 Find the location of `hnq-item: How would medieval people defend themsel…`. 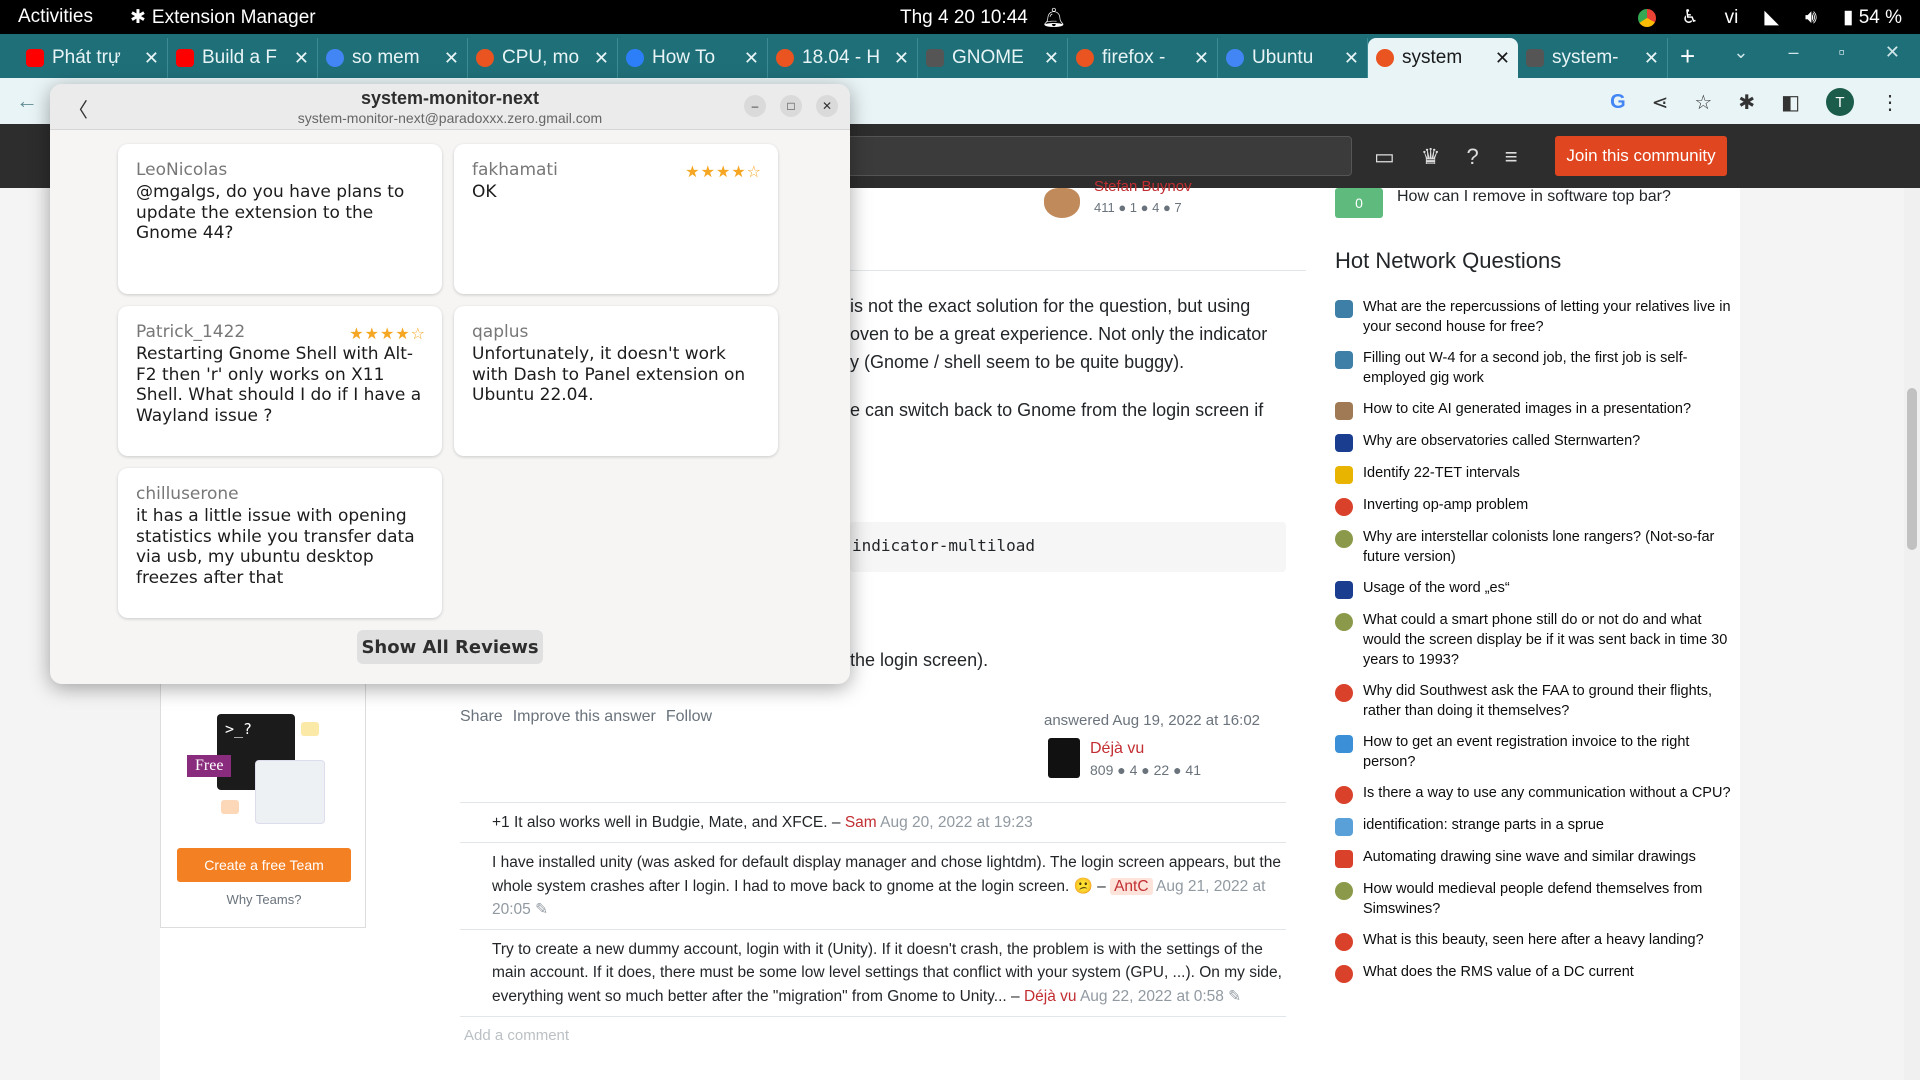

hnq-item: How would medieval people defend themsel… is located at coordinates (1535, 899).